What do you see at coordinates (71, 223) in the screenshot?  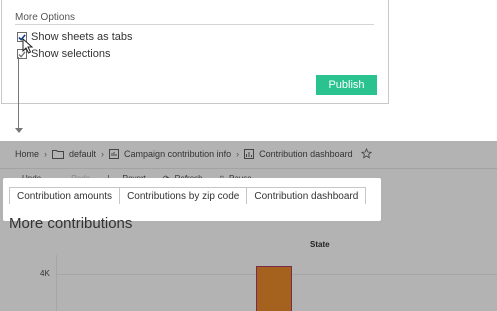 I see `sheet-title: More contributions` at bounding box center [71, 223].